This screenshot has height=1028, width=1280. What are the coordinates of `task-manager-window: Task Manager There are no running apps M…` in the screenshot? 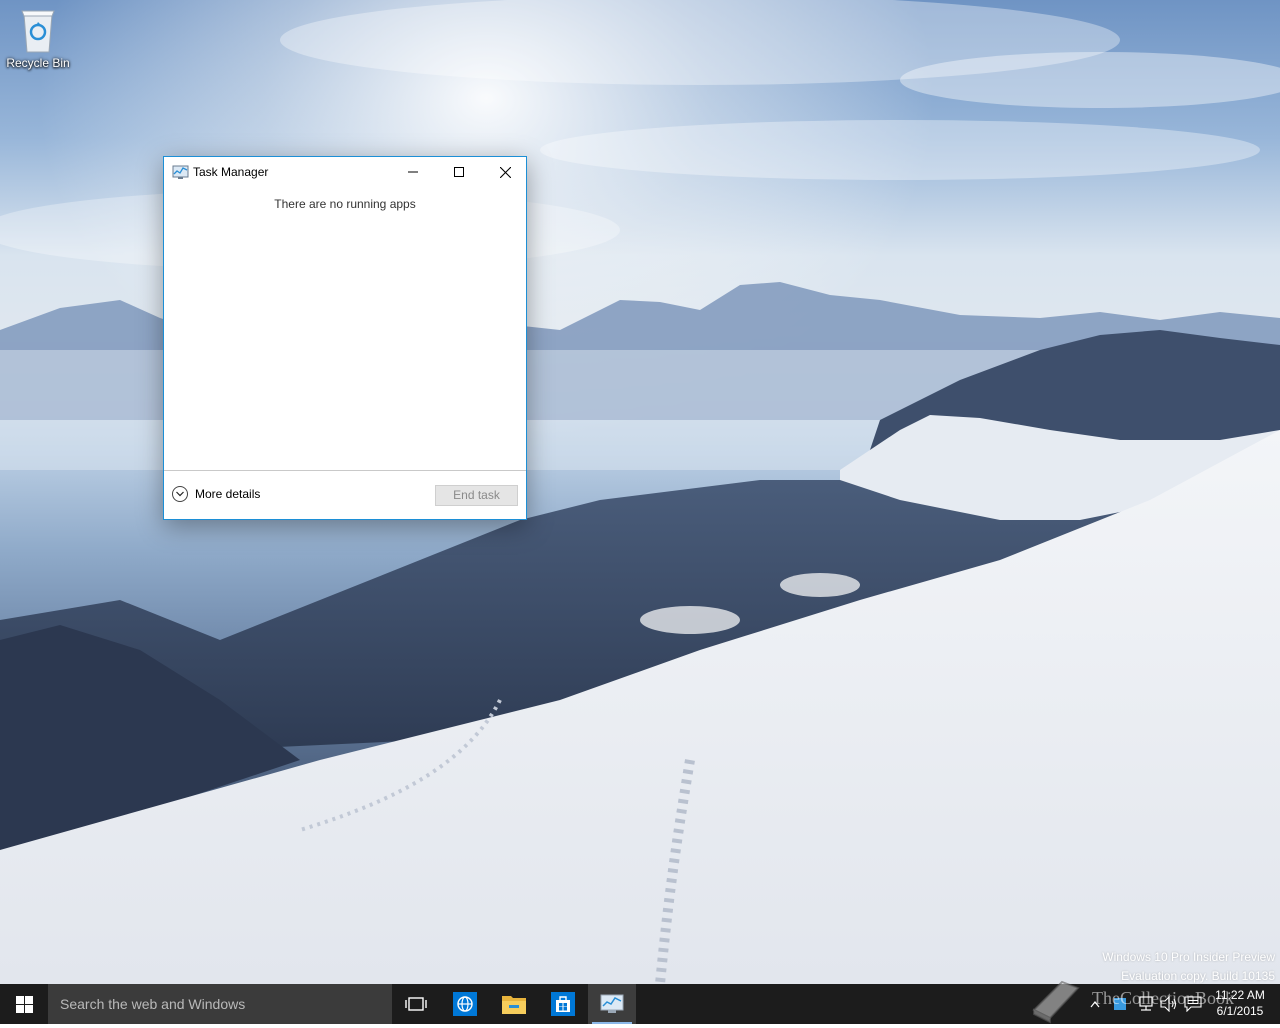 It's located at (345, 338).